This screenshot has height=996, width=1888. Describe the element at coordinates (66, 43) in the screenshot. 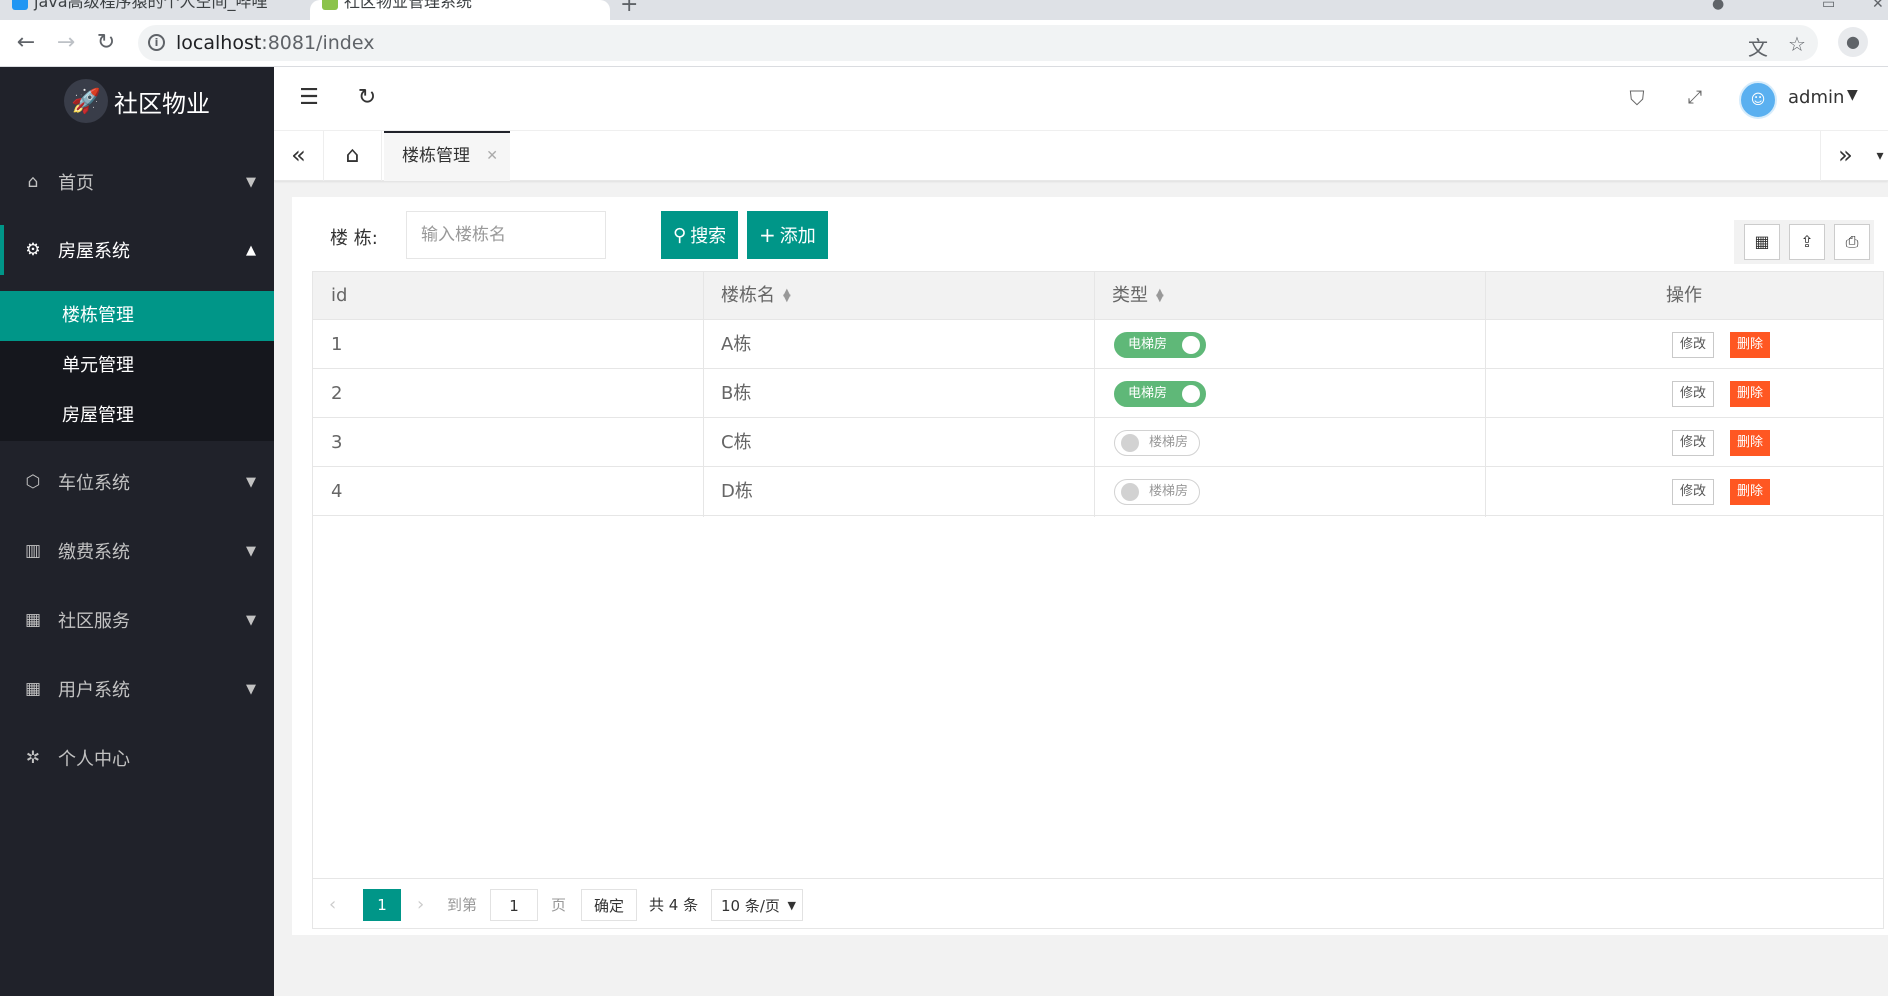

I see `forward-arrow-icon: →` at that location.